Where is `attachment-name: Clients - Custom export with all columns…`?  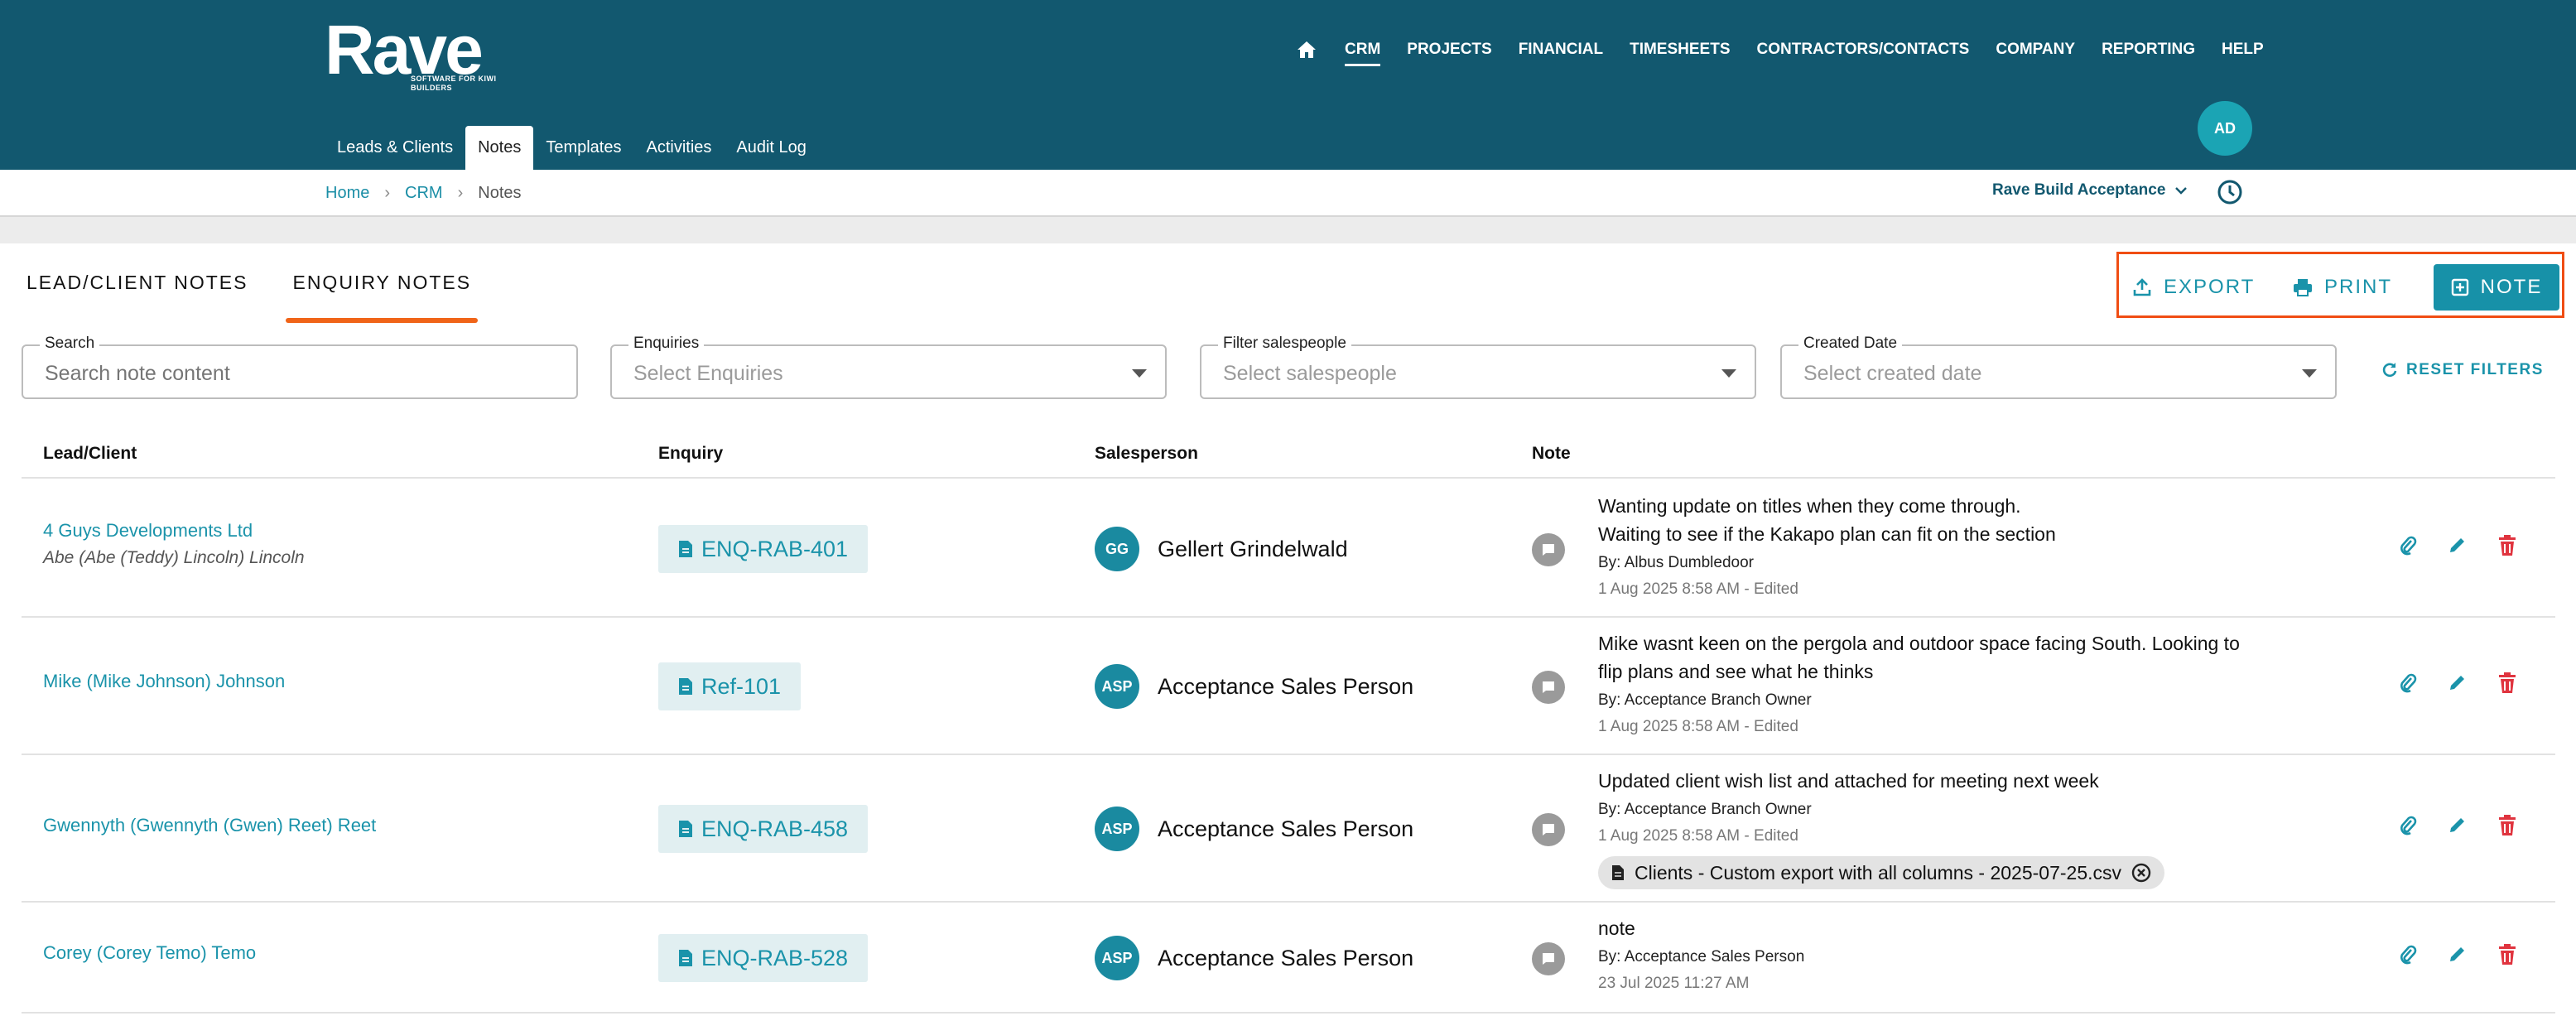 attachment-name: Clients - Custom export with all columns… is located at coordinates (1878, 873).